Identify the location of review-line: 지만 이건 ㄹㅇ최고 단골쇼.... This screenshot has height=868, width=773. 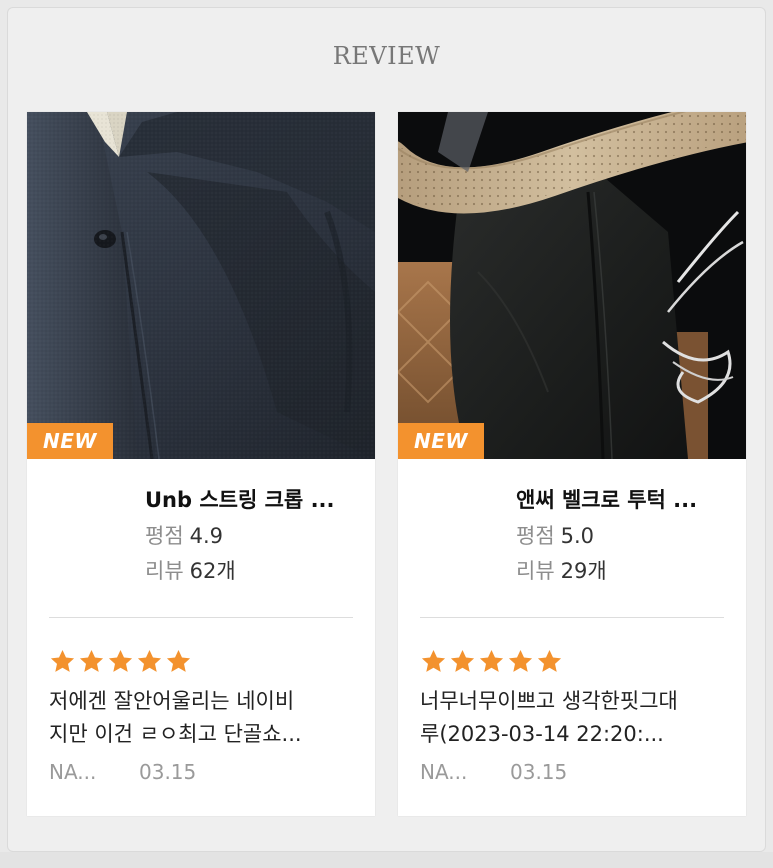
(175, 734).